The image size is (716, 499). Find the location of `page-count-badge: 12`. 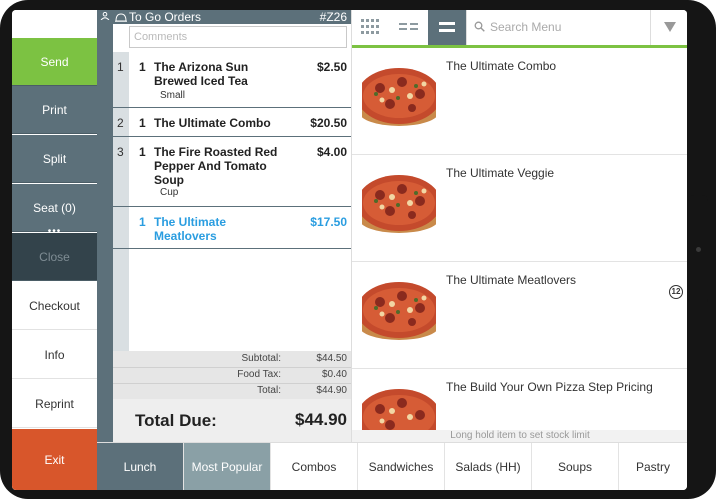

page-count-badge: 12 is located at coordinates (676, 292).